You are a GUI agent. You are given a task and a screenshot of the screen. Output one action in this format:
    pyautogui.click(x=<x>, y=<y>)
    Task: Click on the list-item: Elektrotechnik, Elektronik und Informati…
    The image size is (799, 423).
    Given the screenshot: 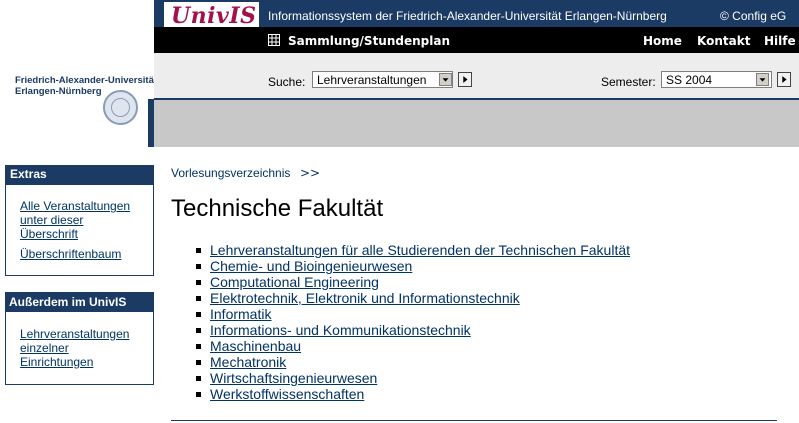 What is the action you would take?
    pyautogui.click(x=413, y=298)
    